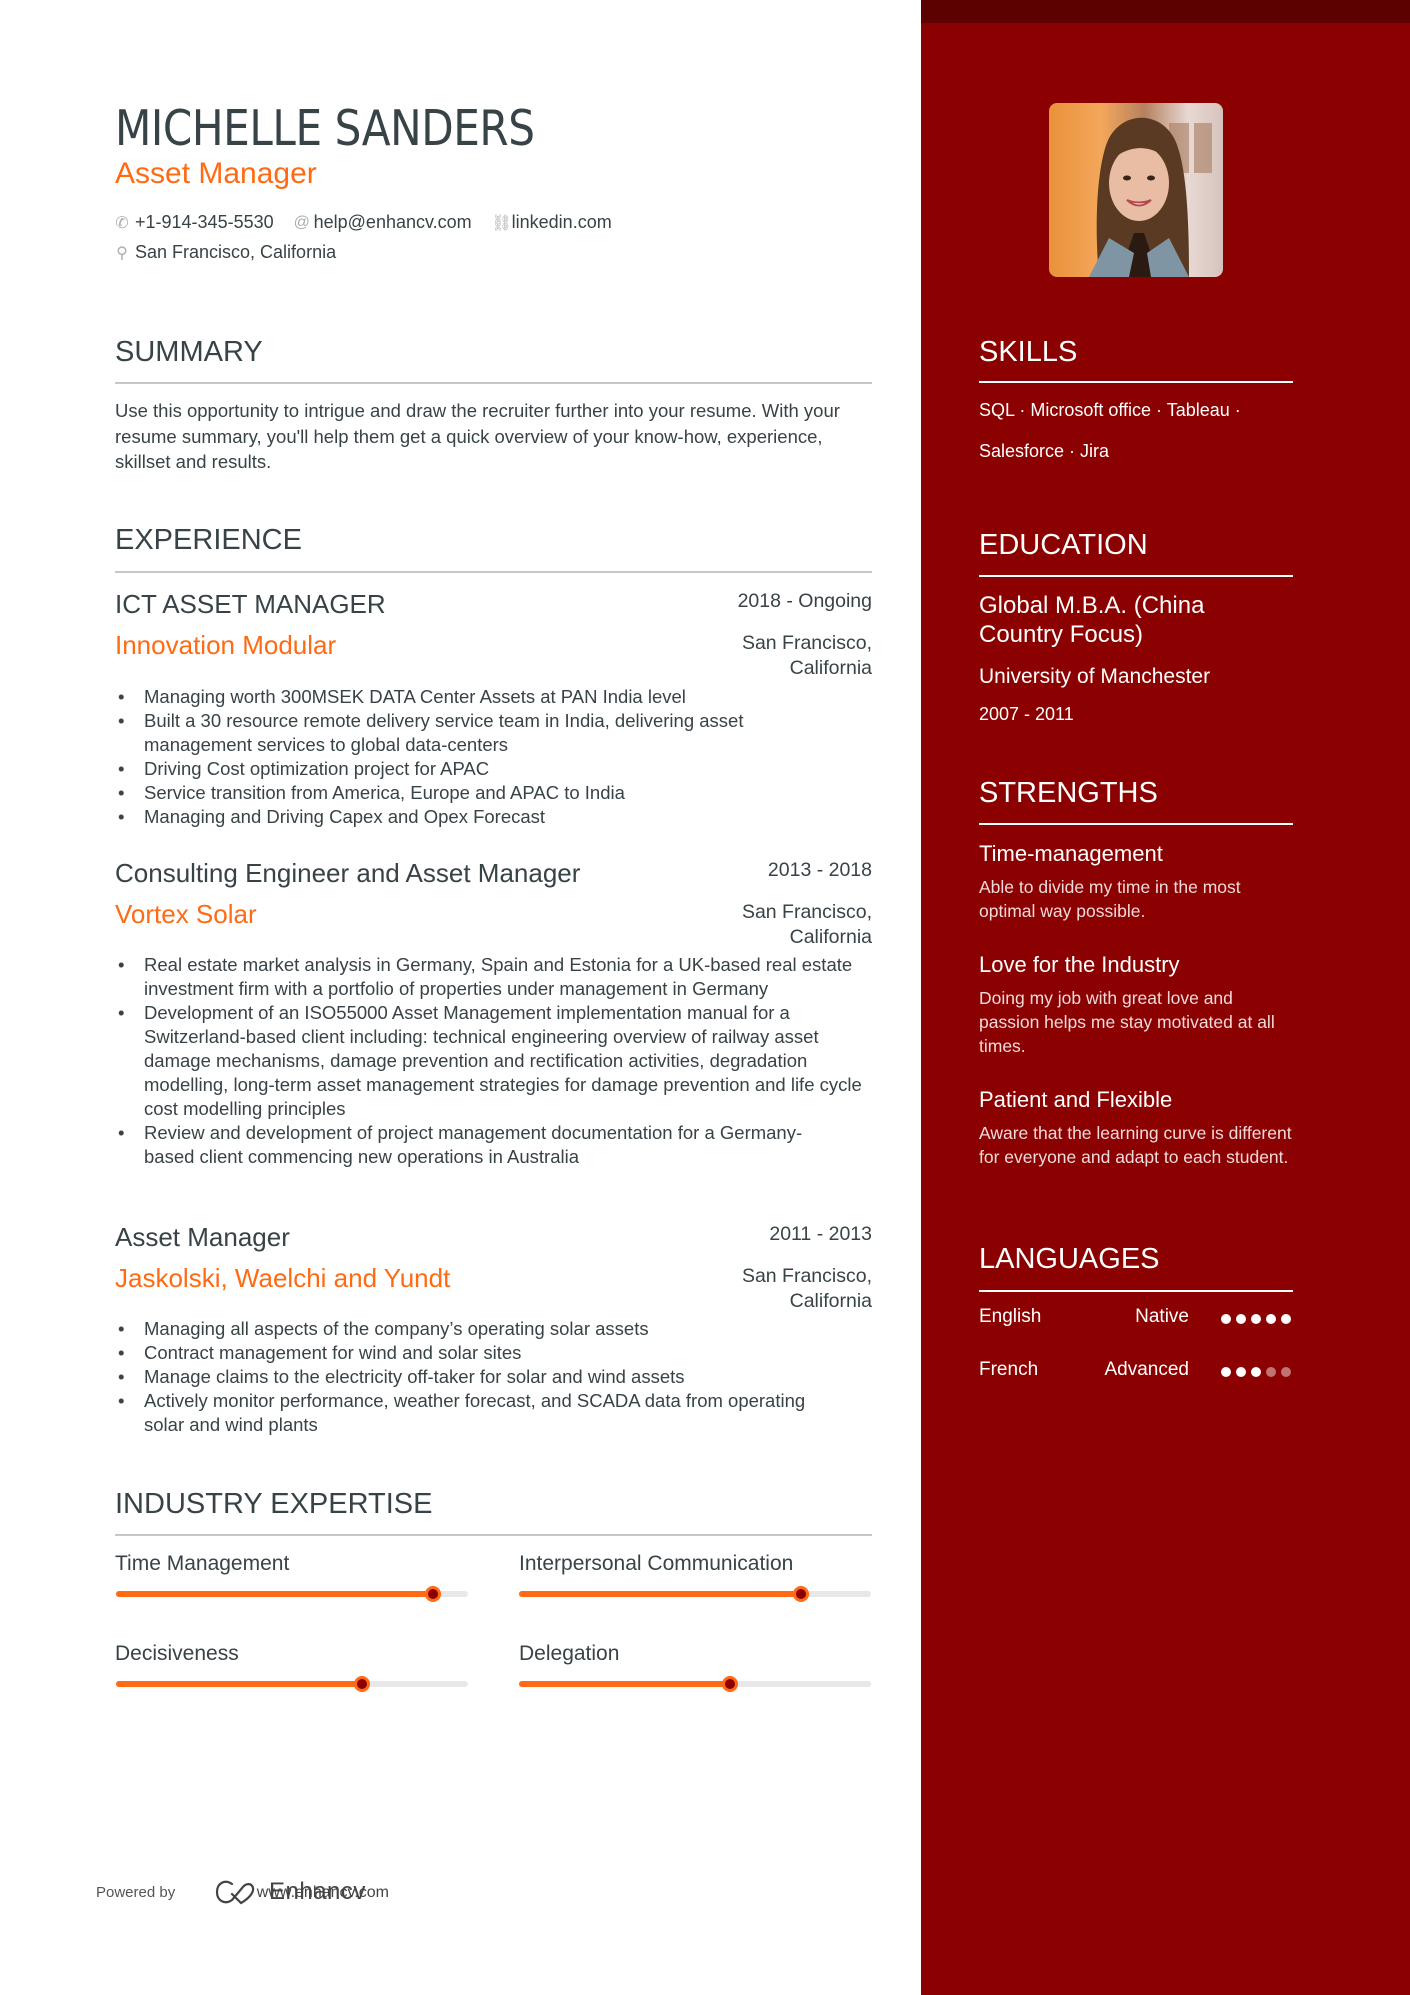 Image resolution: width=1410 pixels, height=1995 pixels. I want to click on contact-link: ⛓ linkedin.com, so click(552, 222).